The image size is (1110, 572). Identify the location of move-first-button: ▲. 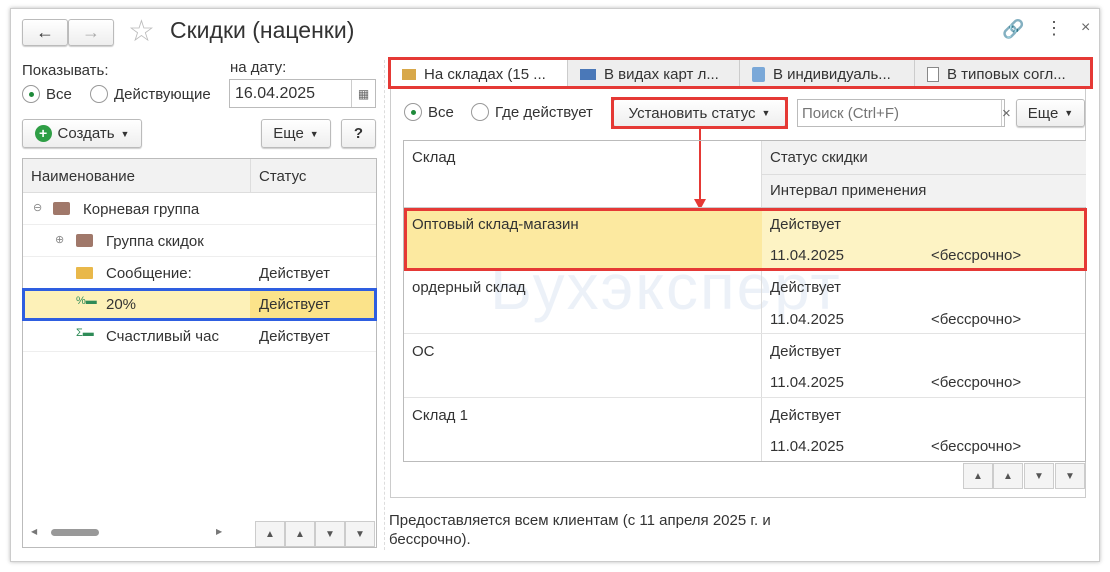
(270, 534).